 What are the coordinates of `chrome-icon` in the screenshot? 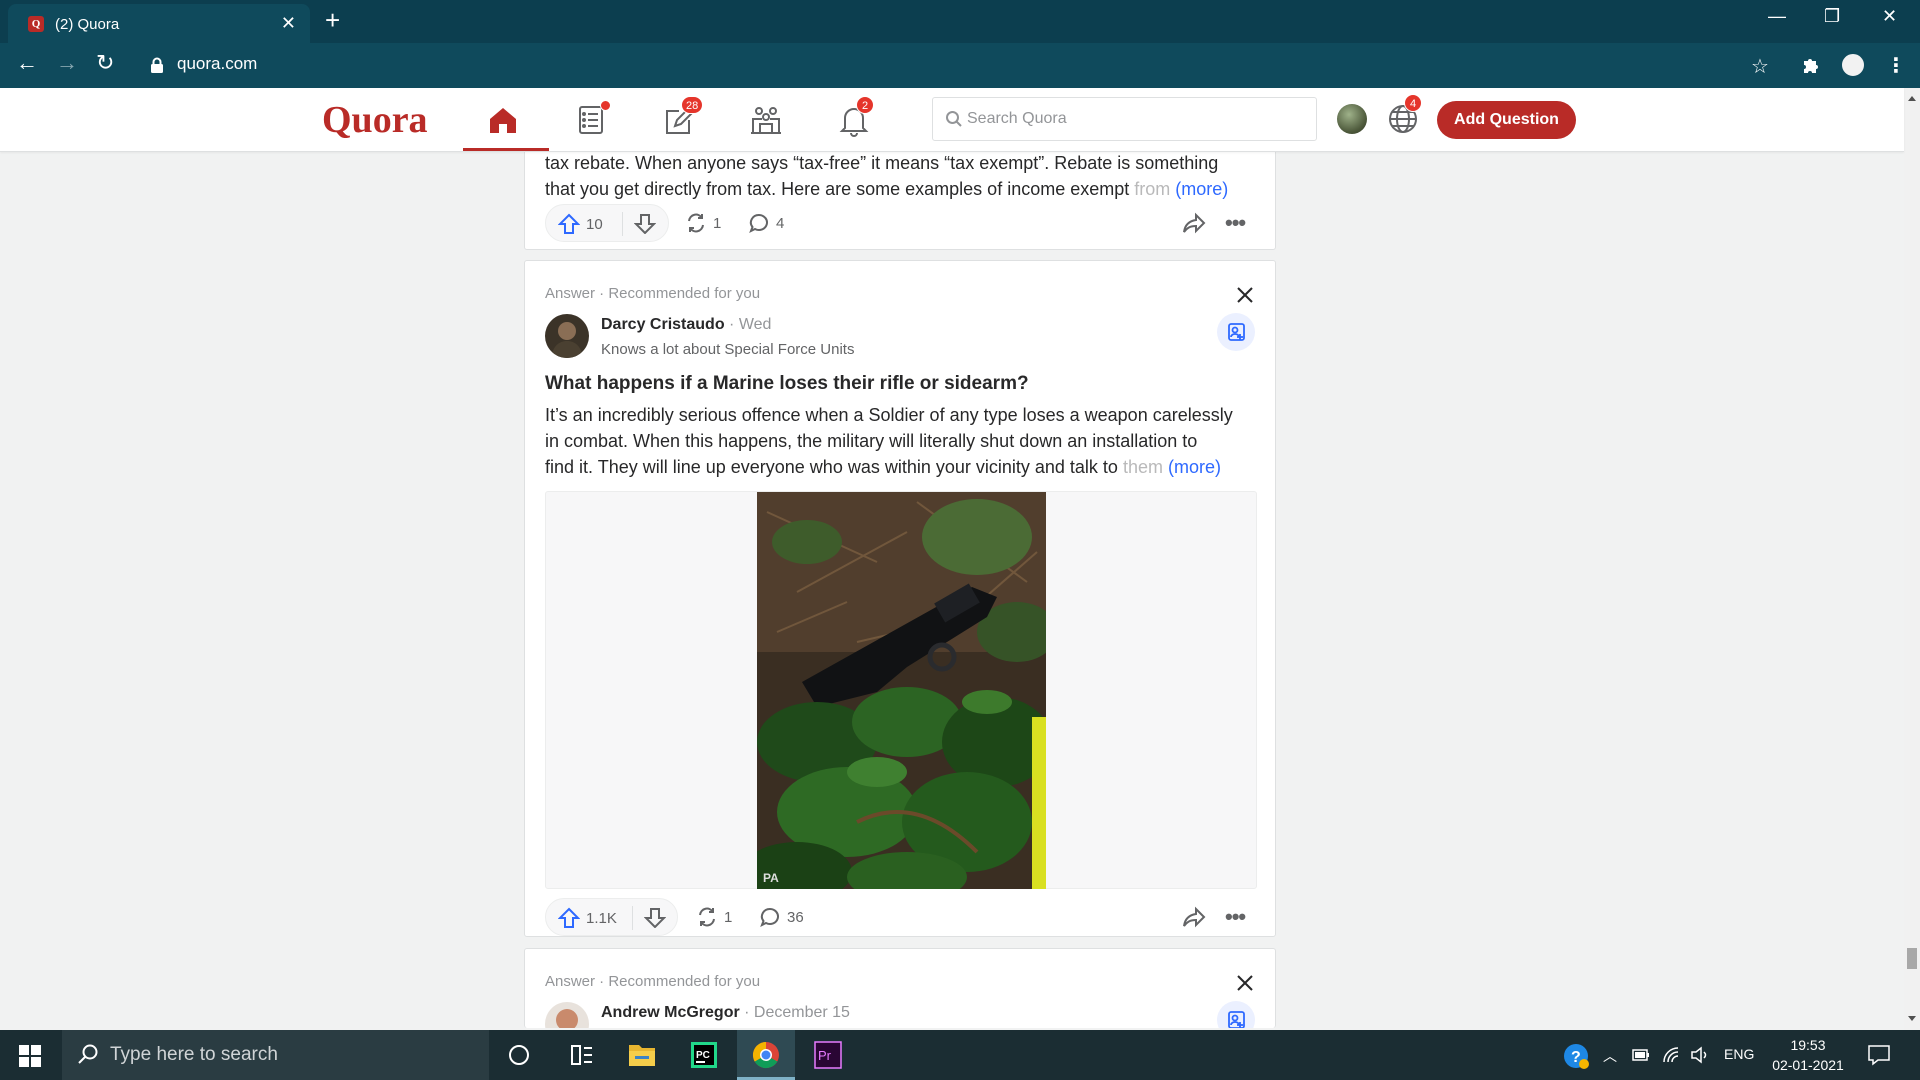 It's located at (766, 1055).